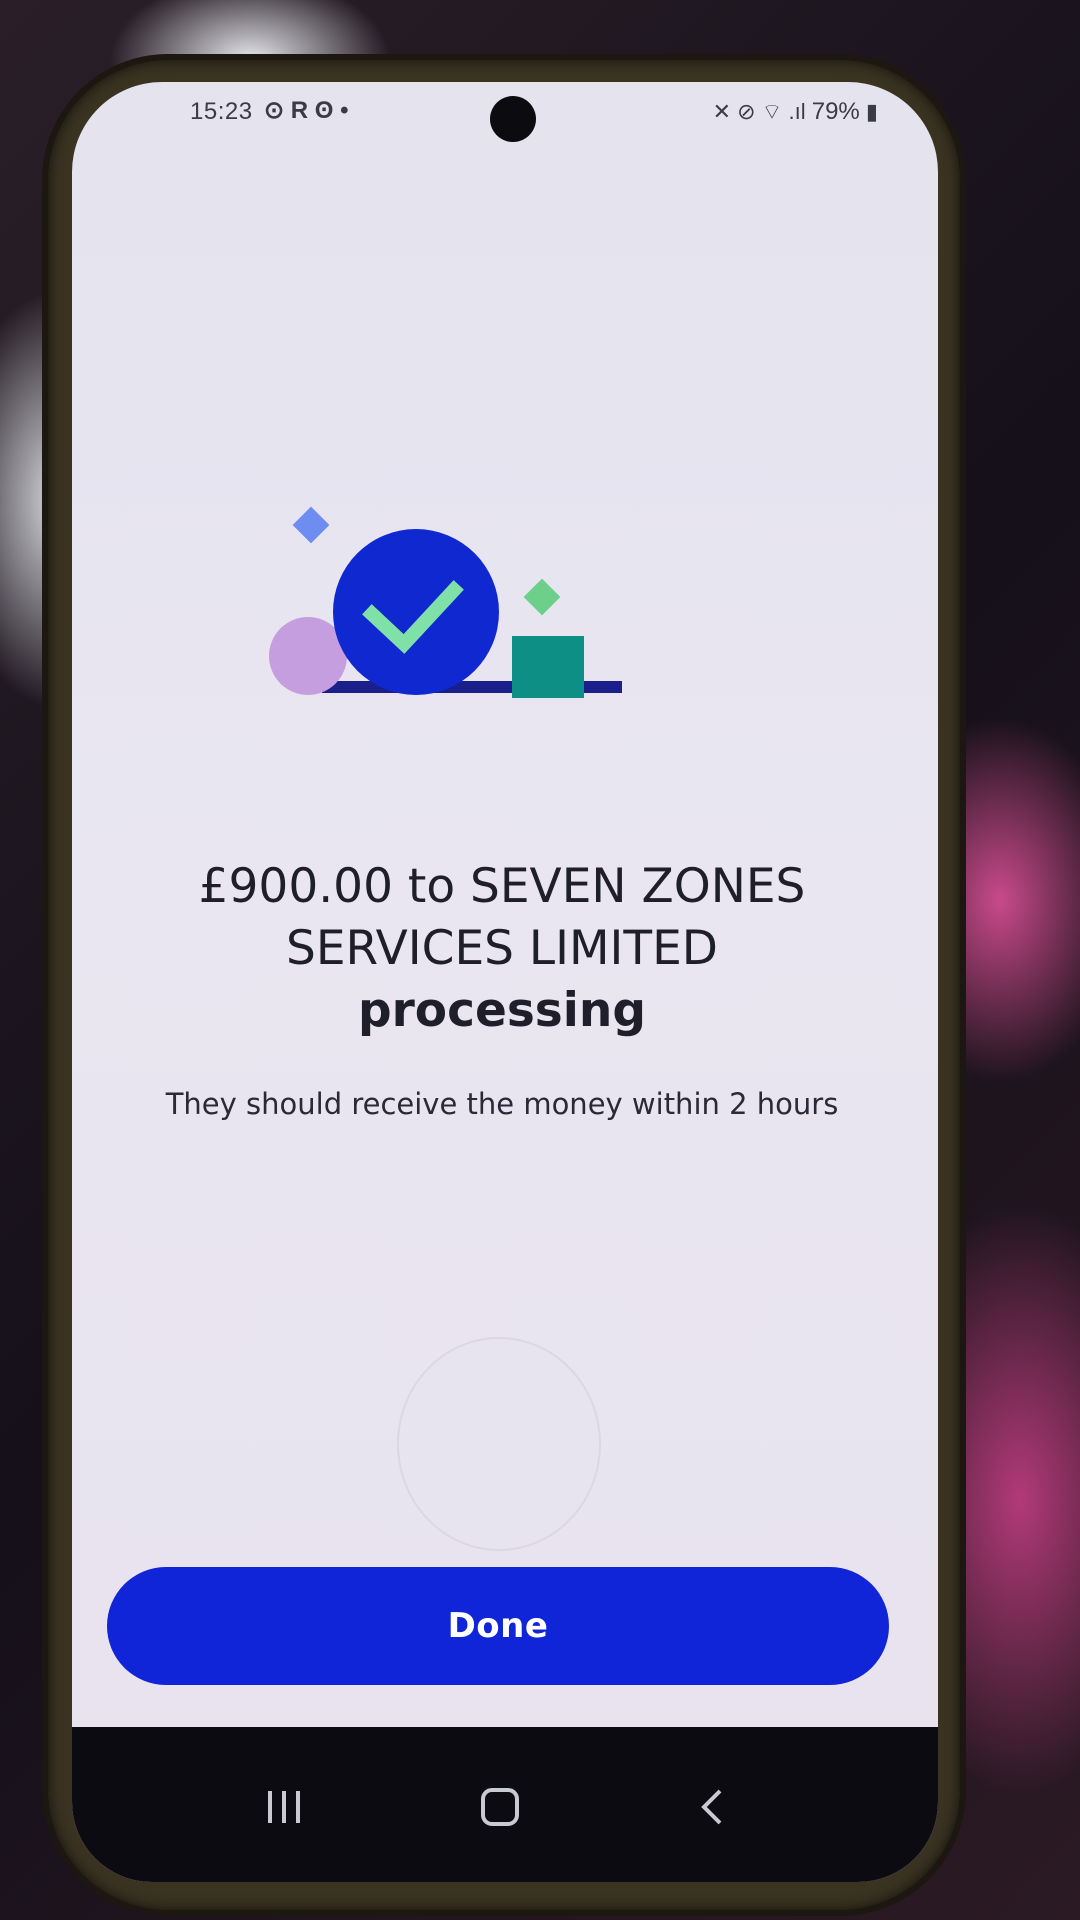  I want to click on navigation-bar, so click(505, 1804).